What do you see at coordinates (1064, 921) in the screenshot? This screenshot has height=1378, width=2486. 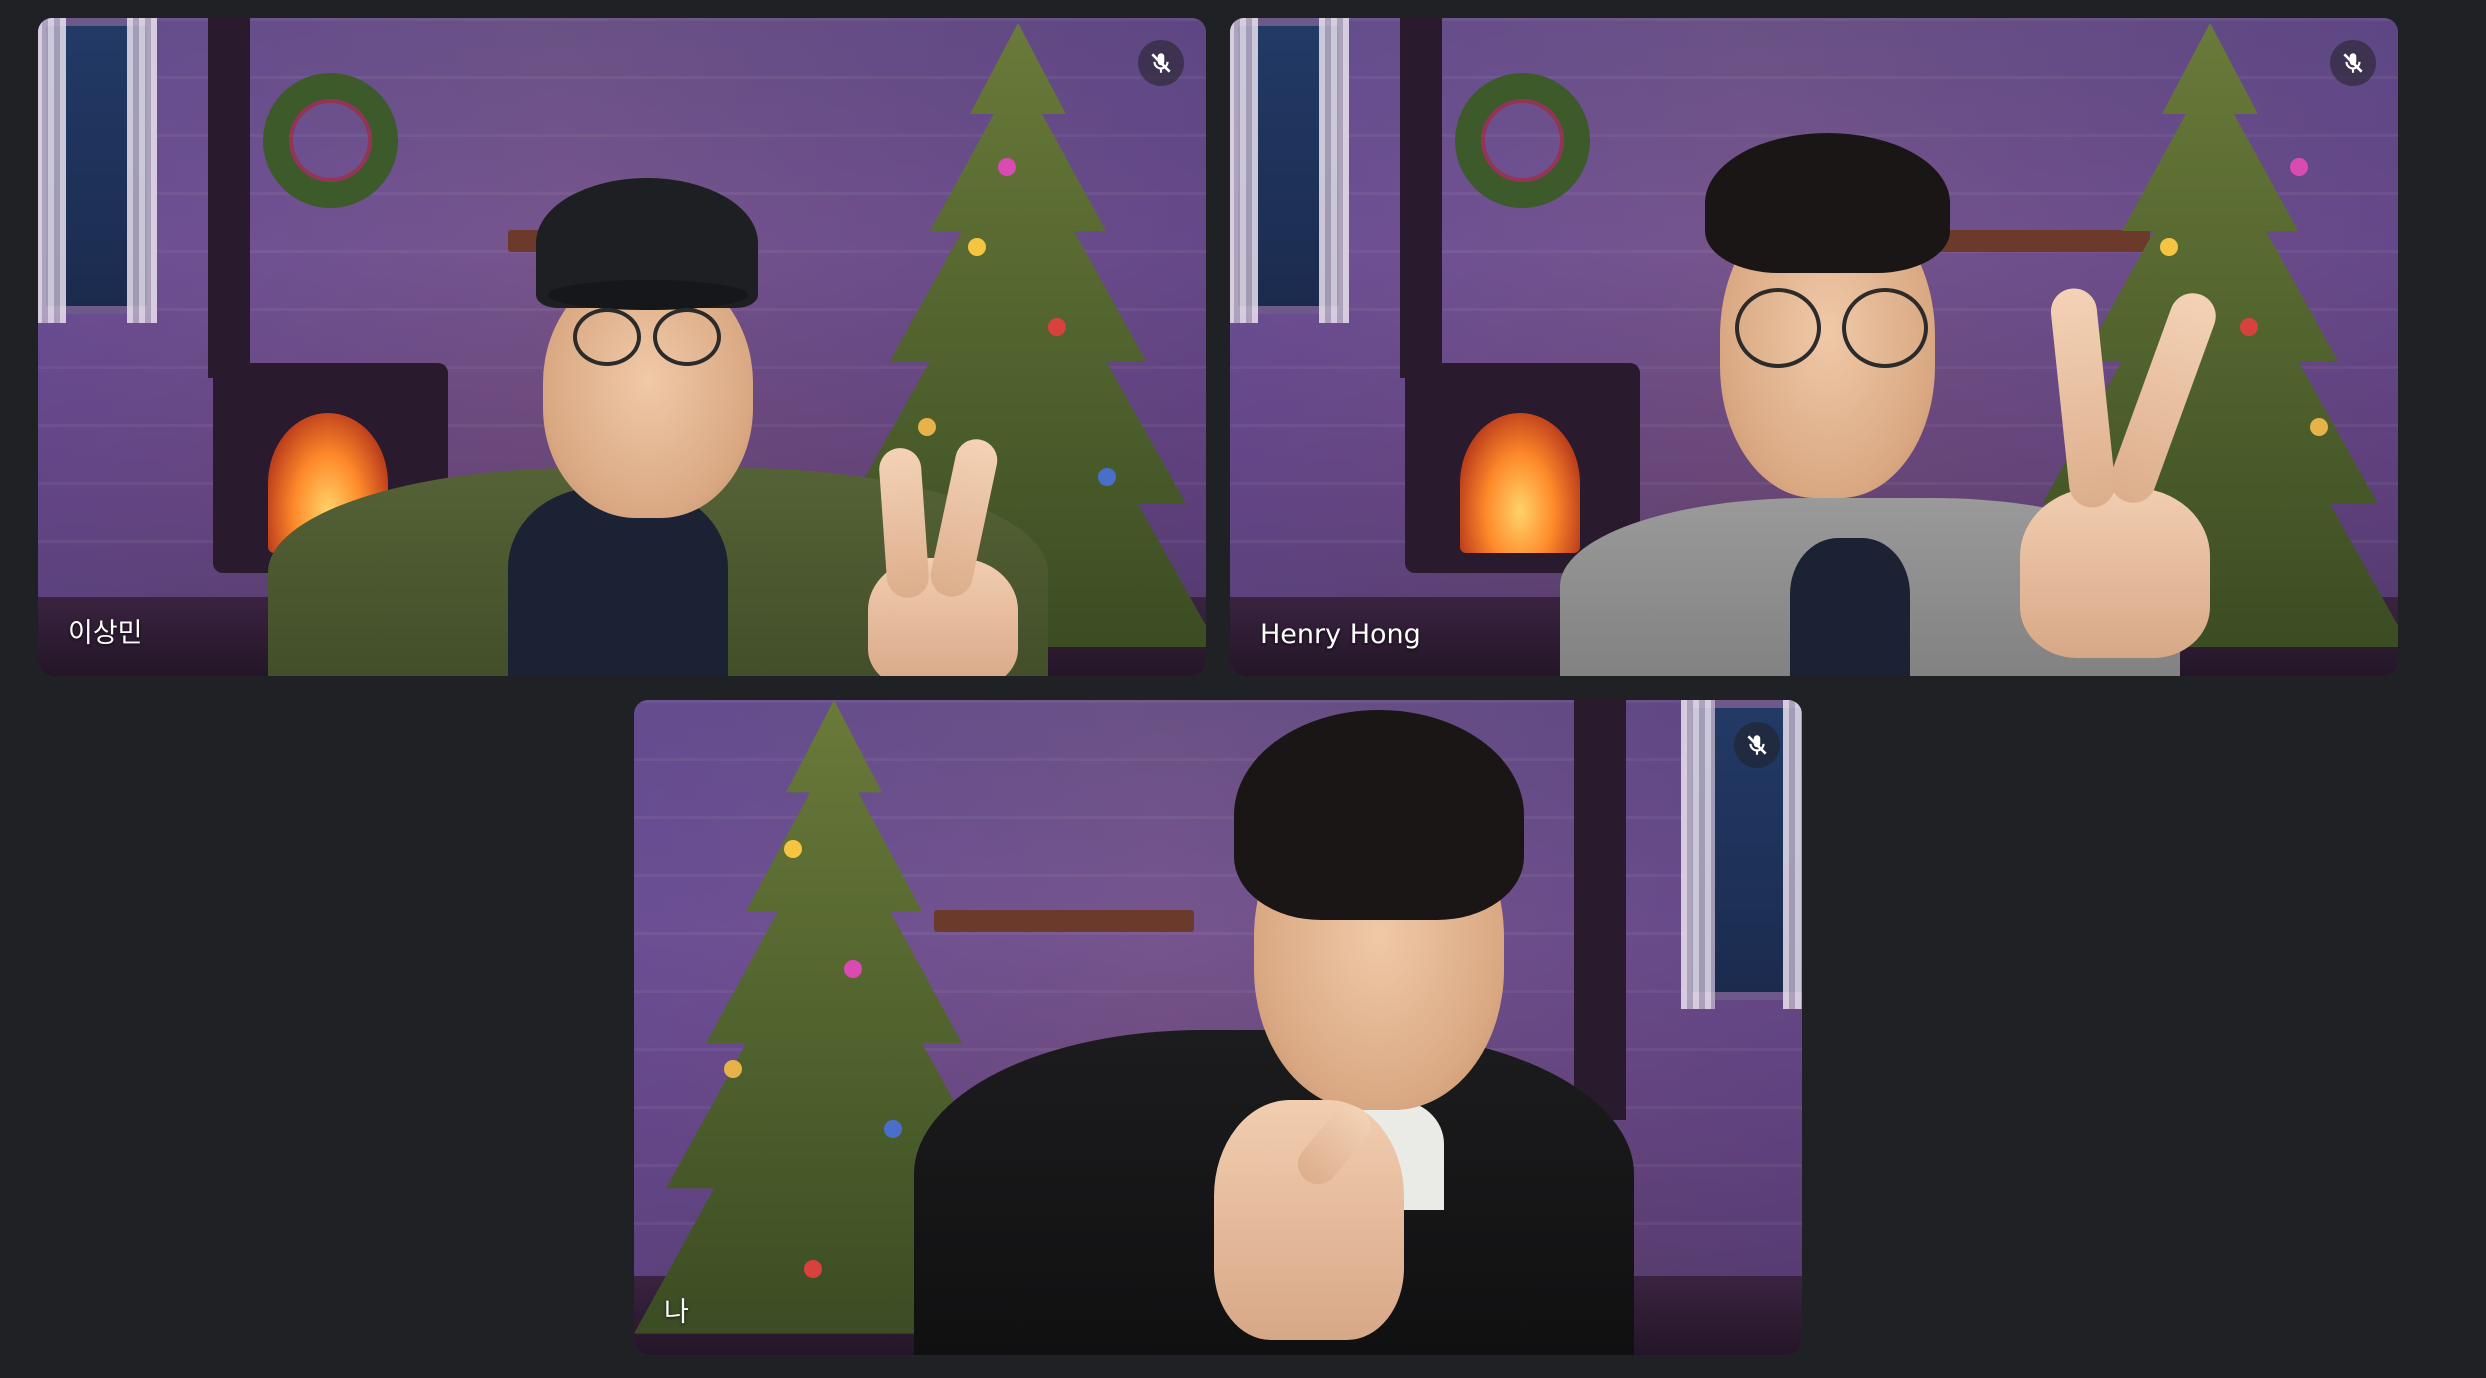 I see `mantel` at bounding box center [1064, 921].